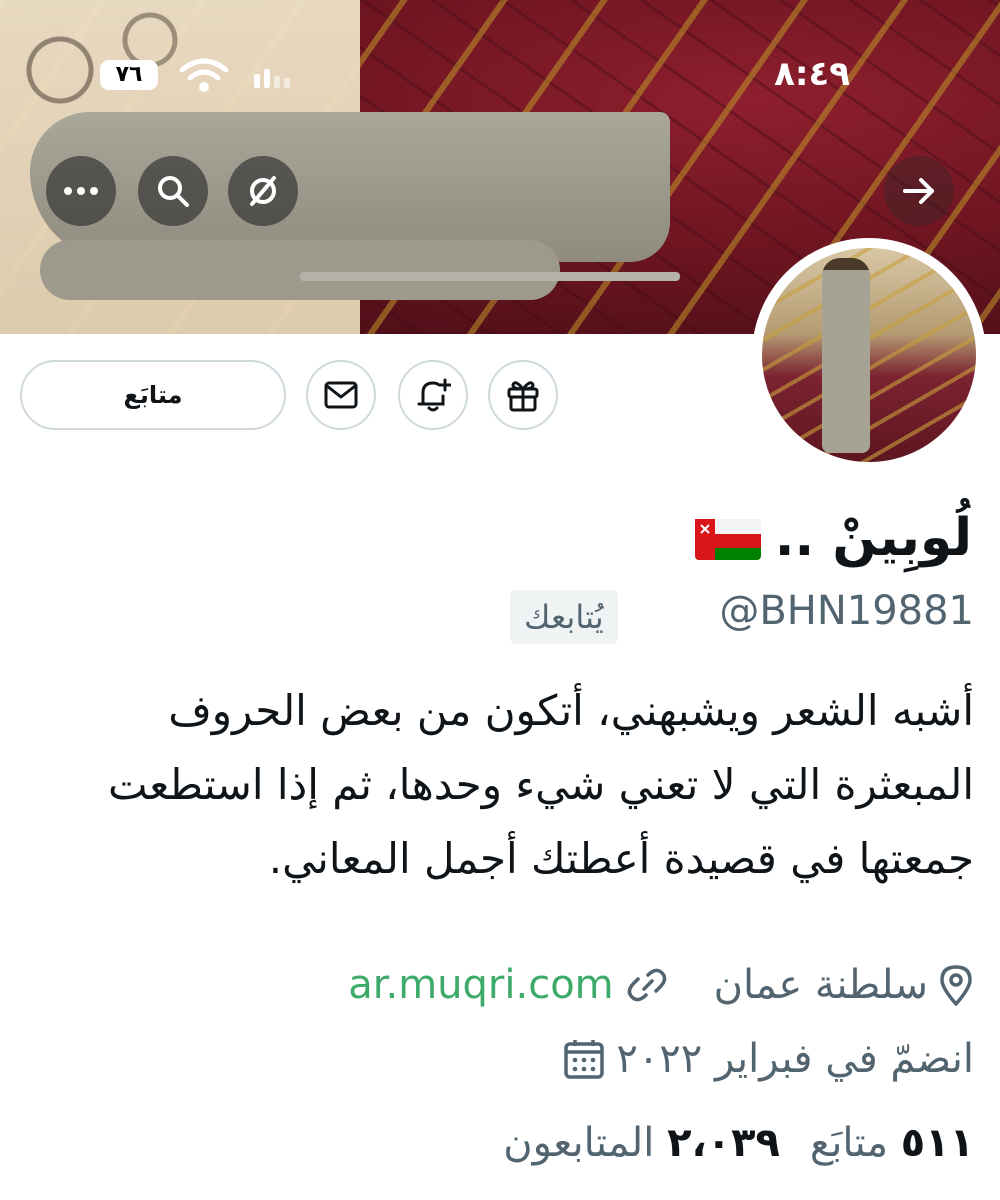  Describe the element at coordinates (579, 1143) in the screenshot. I see `followers-label: المتابعون` at that location.